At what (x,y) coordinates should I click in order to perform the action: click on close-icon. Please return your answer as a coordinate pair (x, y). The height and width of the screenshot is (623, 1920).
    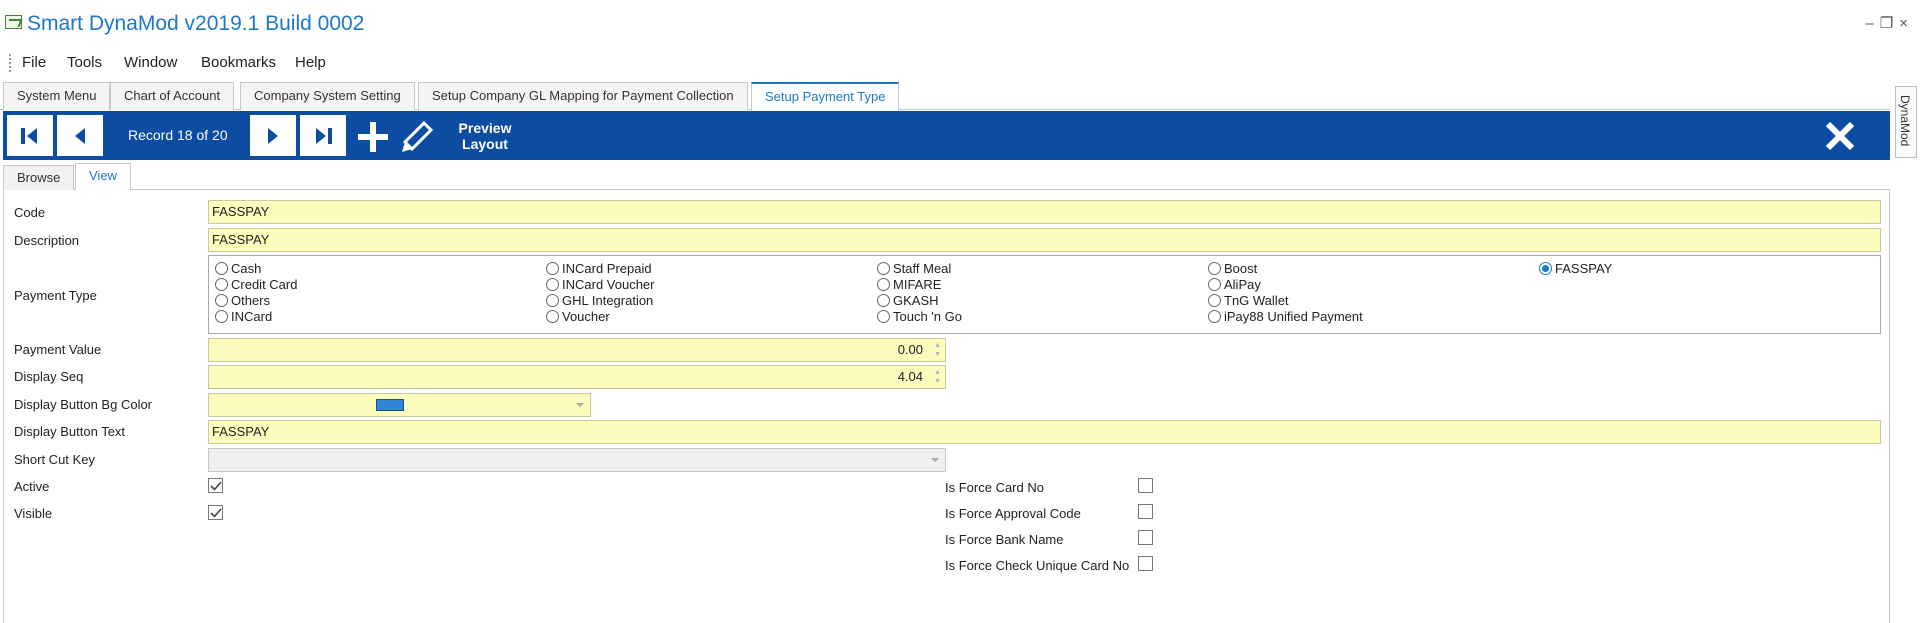
    Looking at the image, I should click on (1840, 136).